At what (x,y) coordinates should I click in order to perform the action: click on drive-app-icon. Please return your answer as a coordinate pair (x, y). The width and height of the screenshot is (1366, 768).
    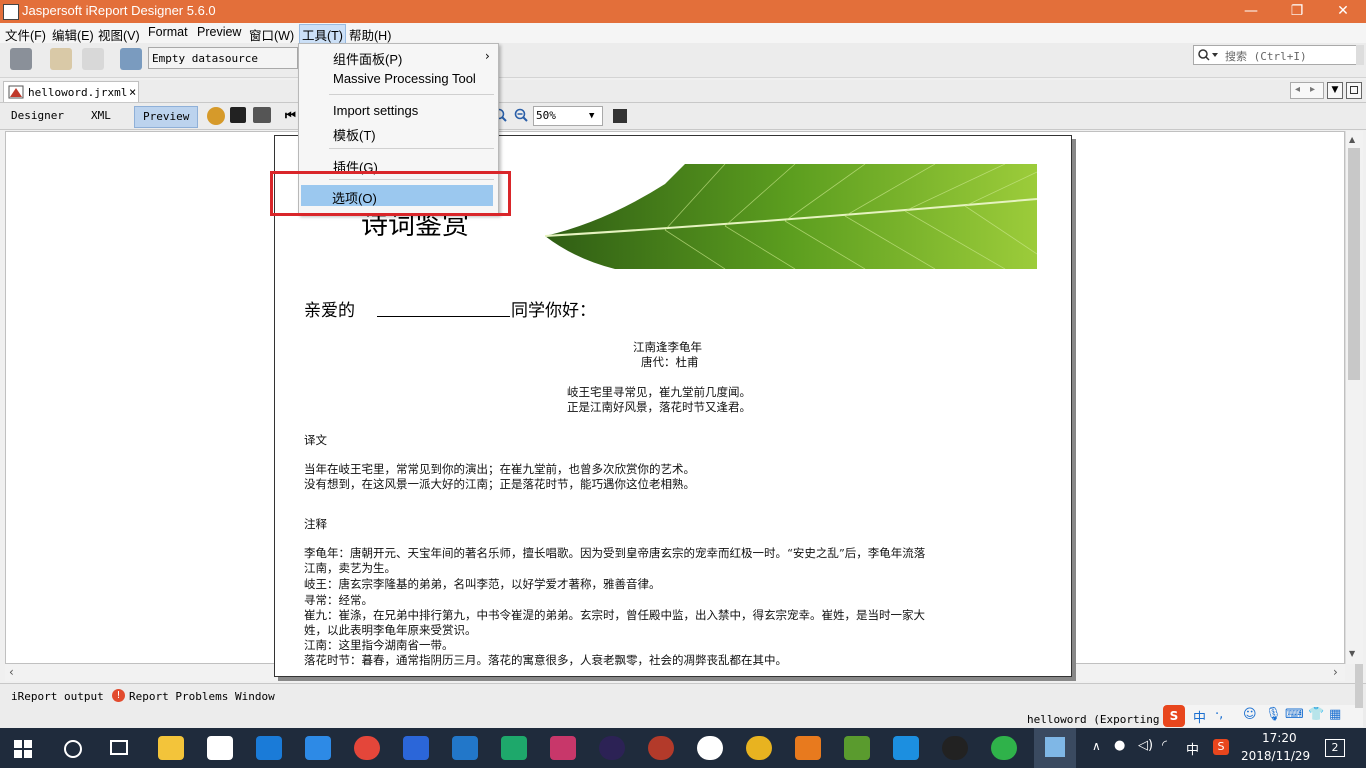
    Looking at the image, I should click on (759, 748).